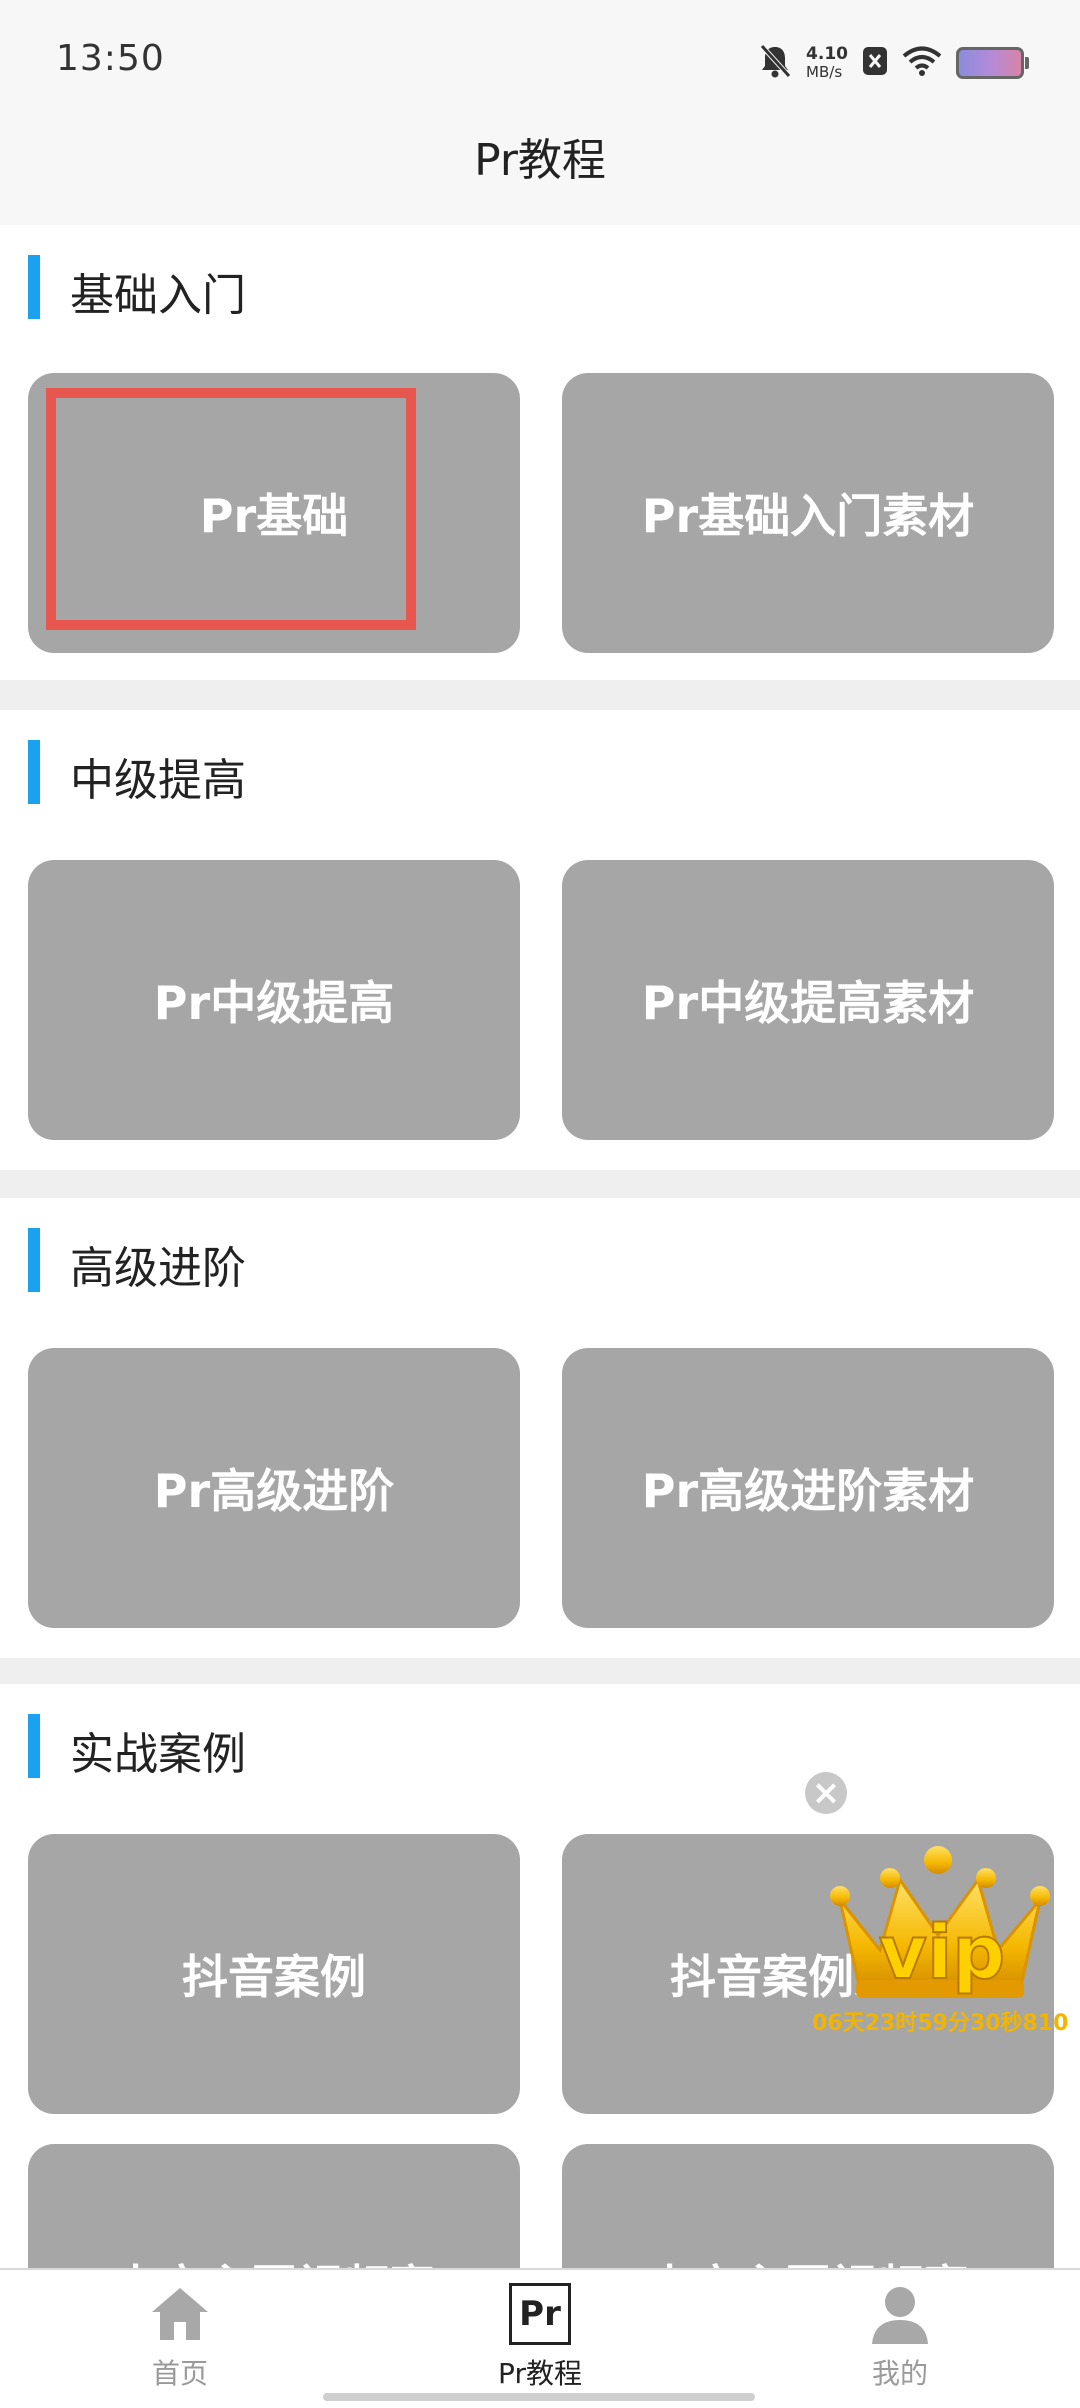 This screenshot has height=2408, width=1080. What do you see at coordinates (110, 58) in the screenshot?
I see `status-time: 13:50` at bounding box center [110, 58].